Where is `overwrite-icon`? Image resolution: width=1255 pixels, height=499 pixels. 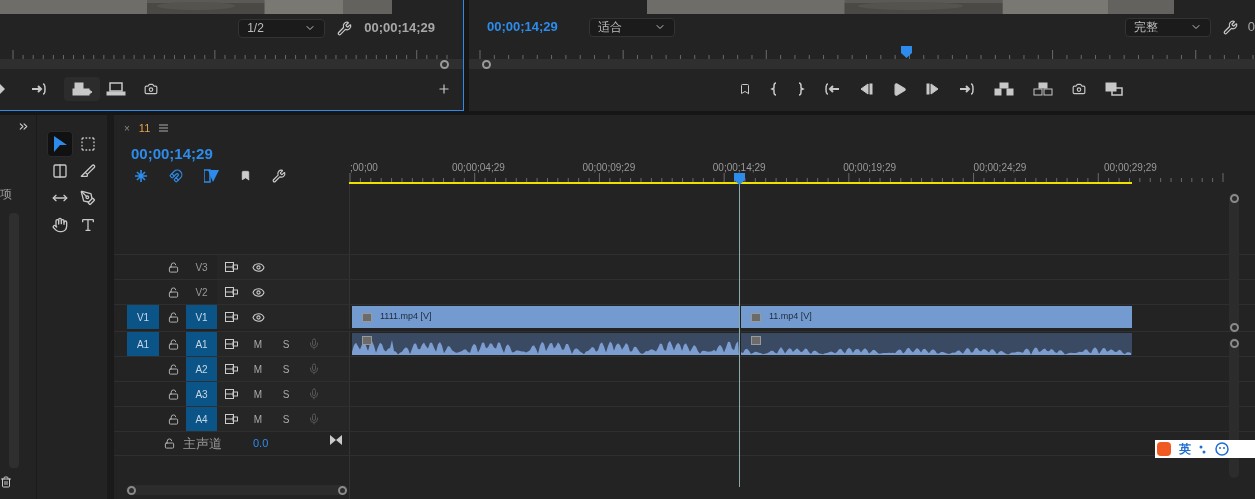 overwrite-icon is located at coordinates (82, 89).